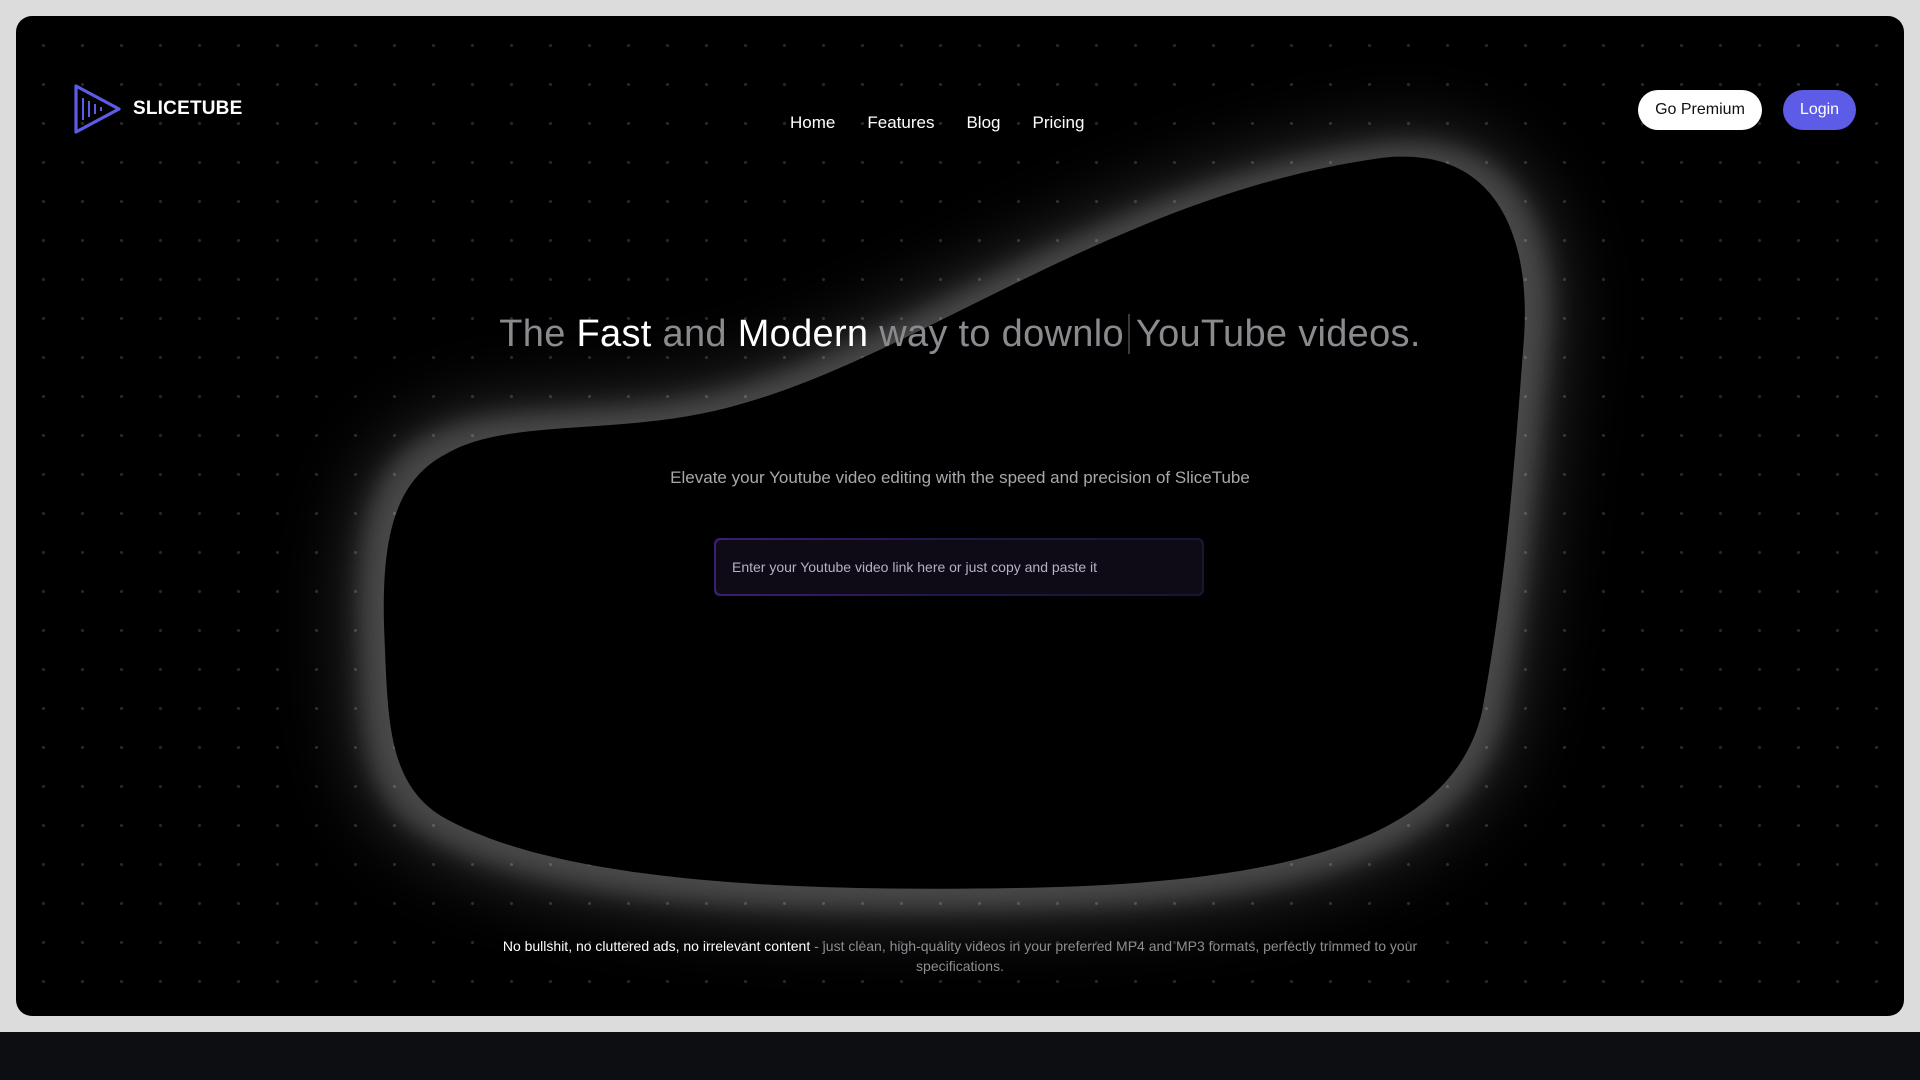 The width and height of the screenshot is (1920, 1080). What do you see at coordinates (996, 334) in the screenshot?
I see `headline-typing-text: way to downlo` at bounding box center [996, 334].